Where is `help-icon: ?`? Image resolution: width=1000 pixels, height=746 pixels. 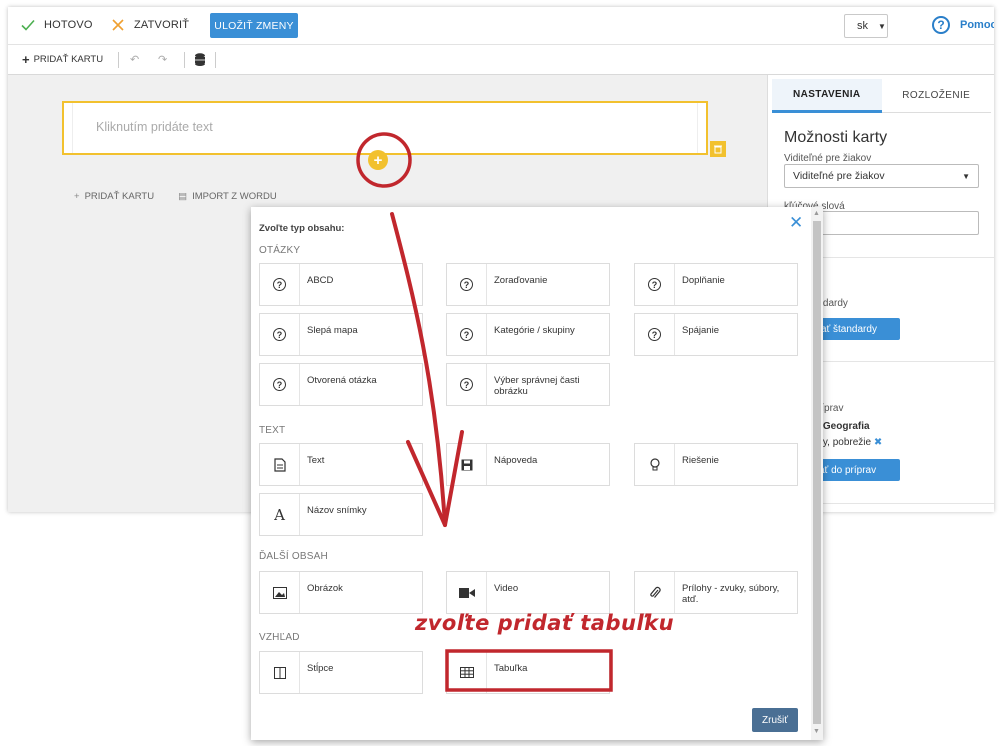
help-icon: ? is located at coordinates (941, 25).